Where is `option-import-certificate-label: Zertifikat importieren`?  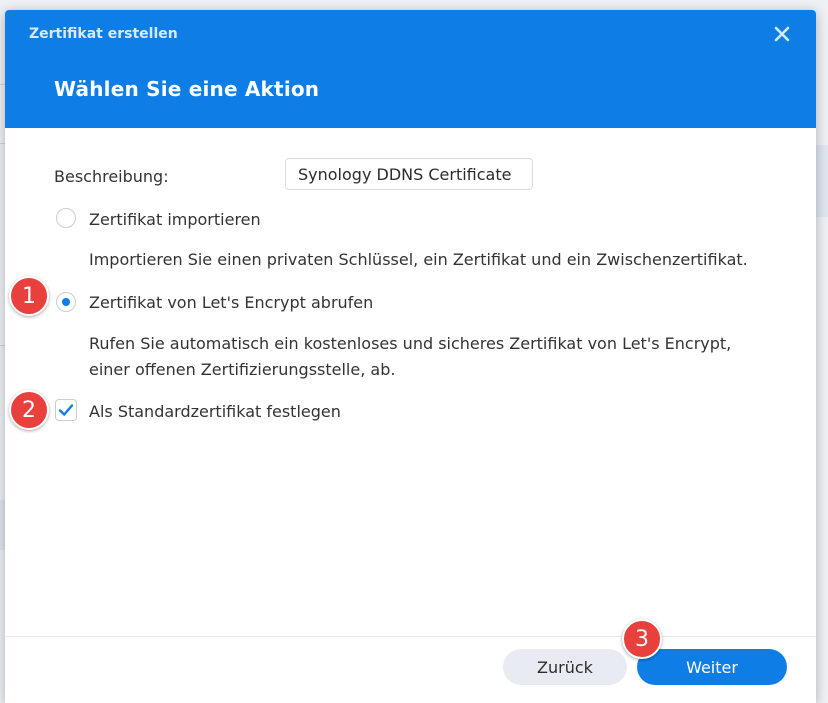
option-import-certificate-label: Zertifikat importieren is located at coordinates (175, 219).